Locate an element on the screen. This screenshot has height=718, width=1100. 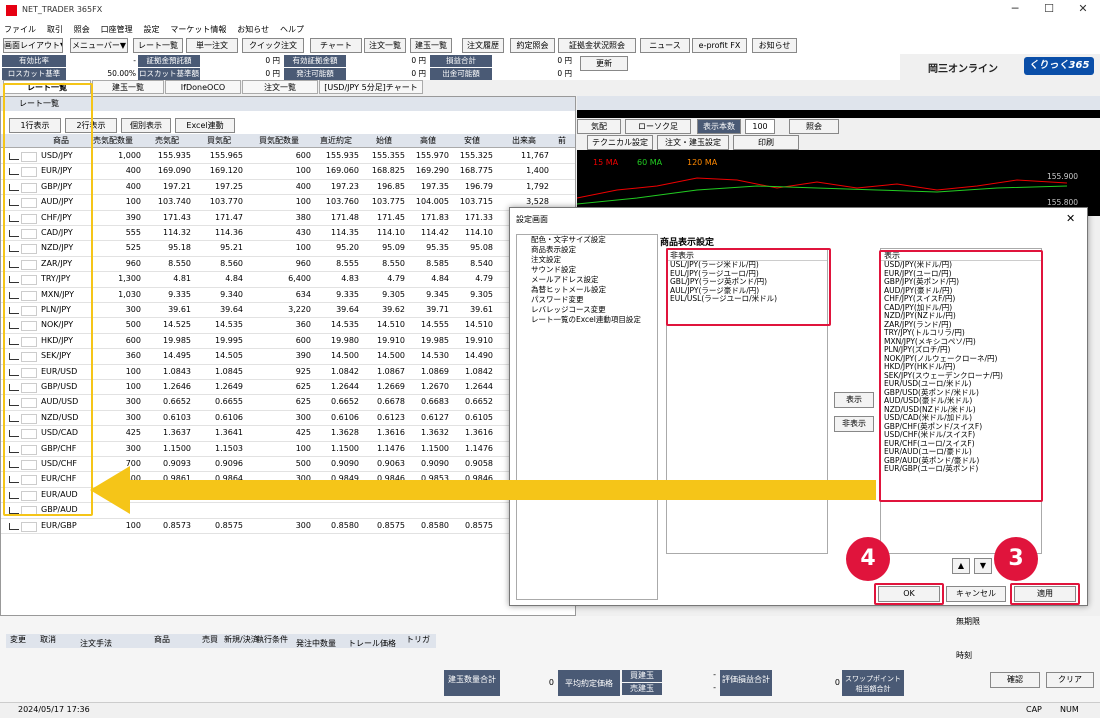
chart-icon is located at coordinates (14, 526).